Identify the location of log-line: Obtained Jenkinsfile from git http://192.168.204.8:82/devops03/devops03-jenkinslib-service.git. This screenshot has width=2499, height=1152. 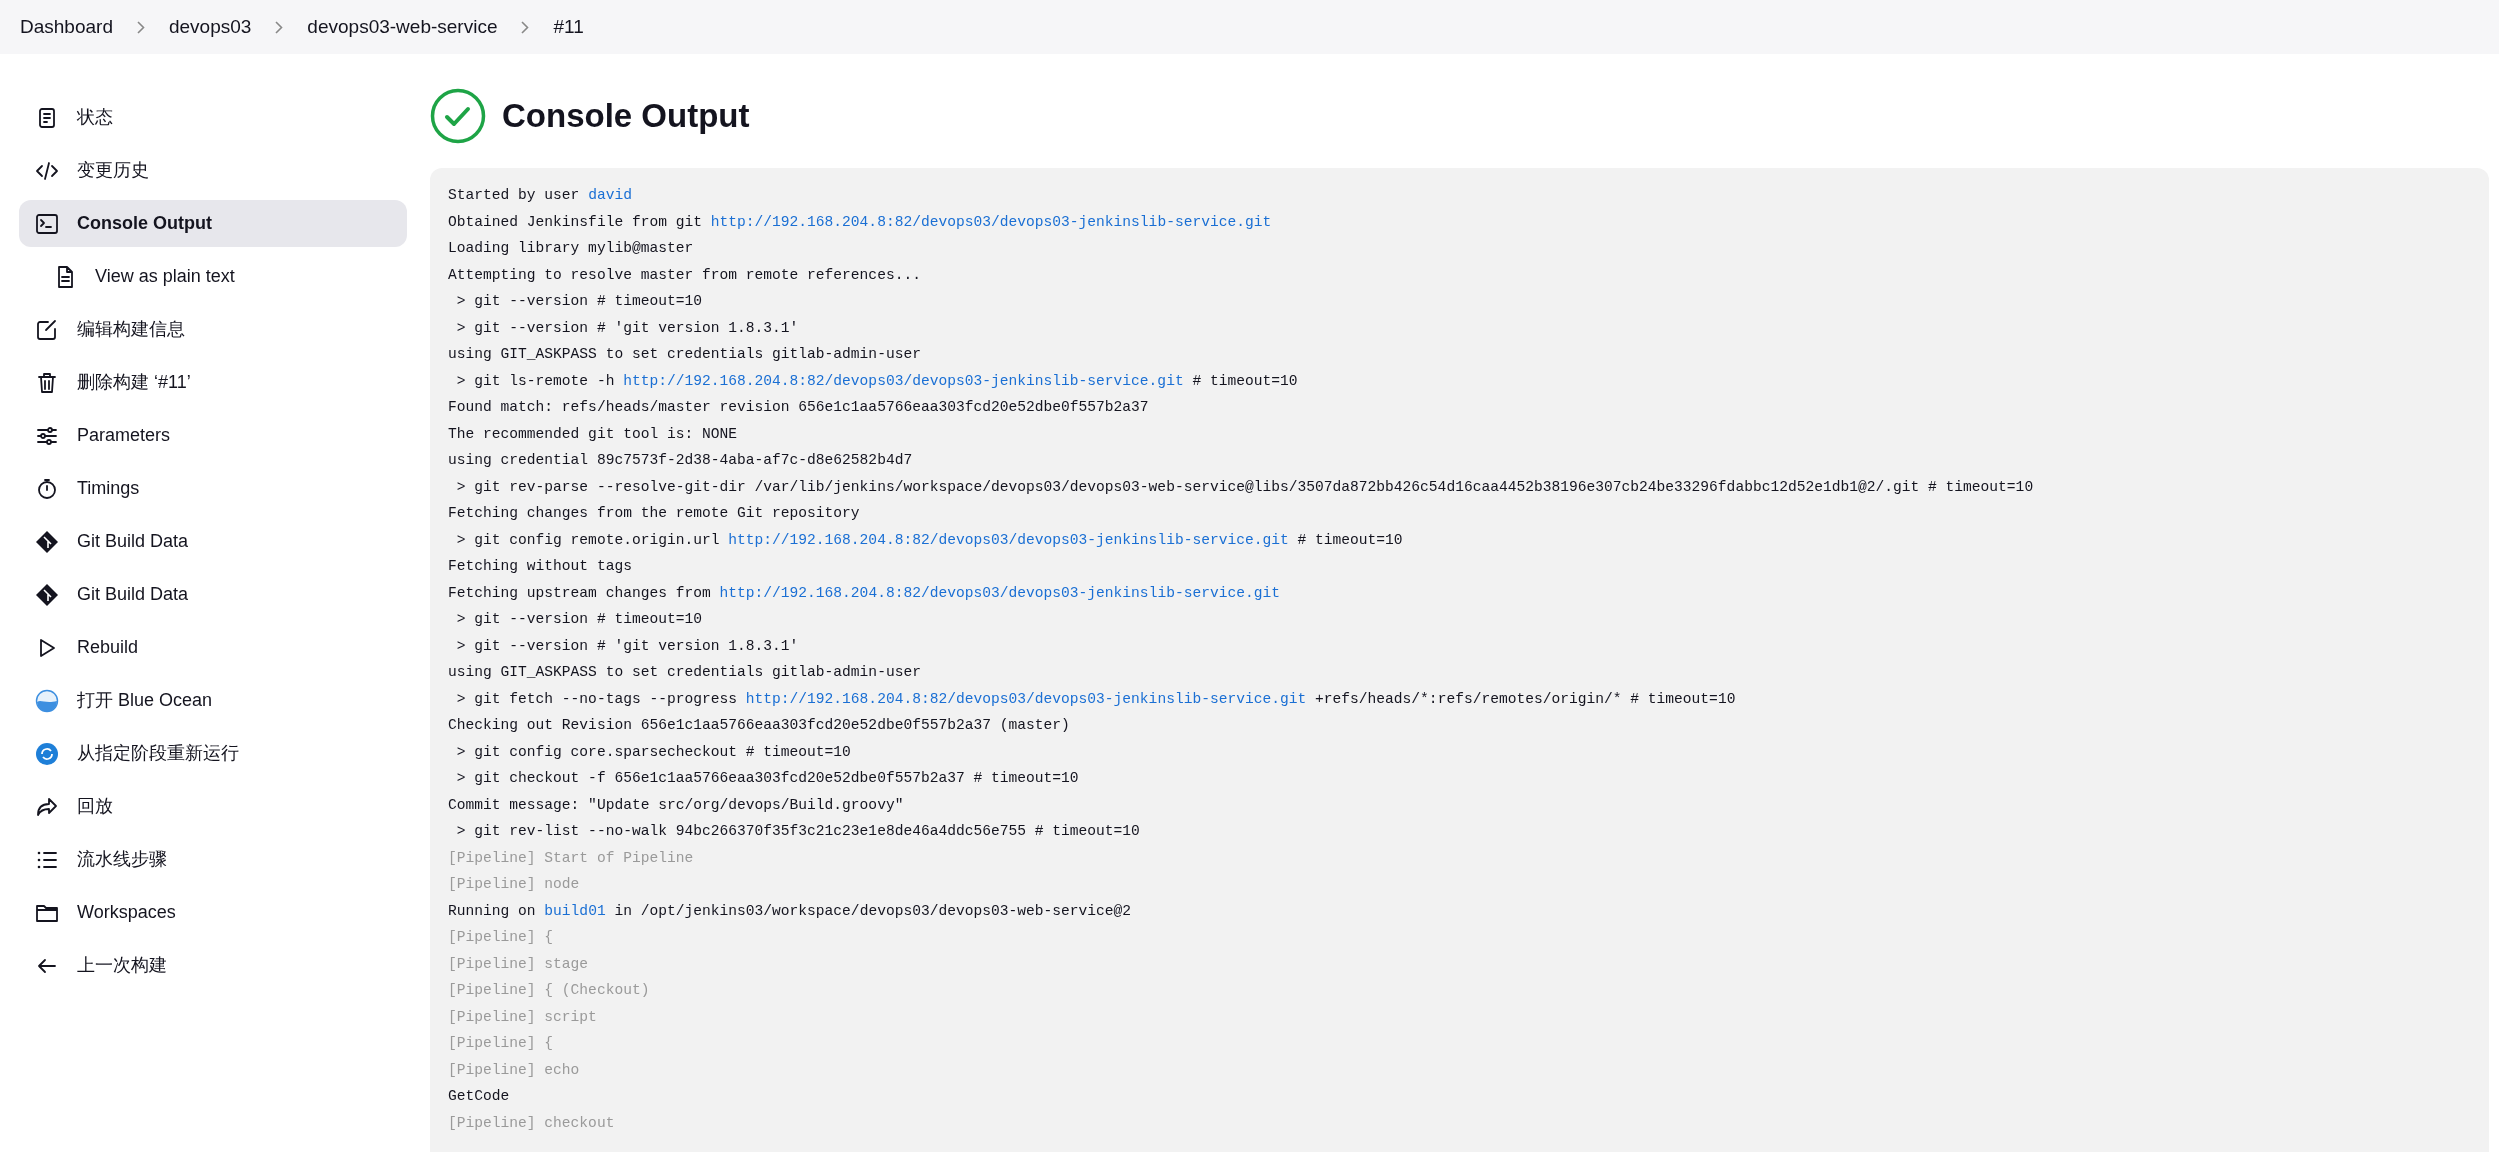
(860, 222).